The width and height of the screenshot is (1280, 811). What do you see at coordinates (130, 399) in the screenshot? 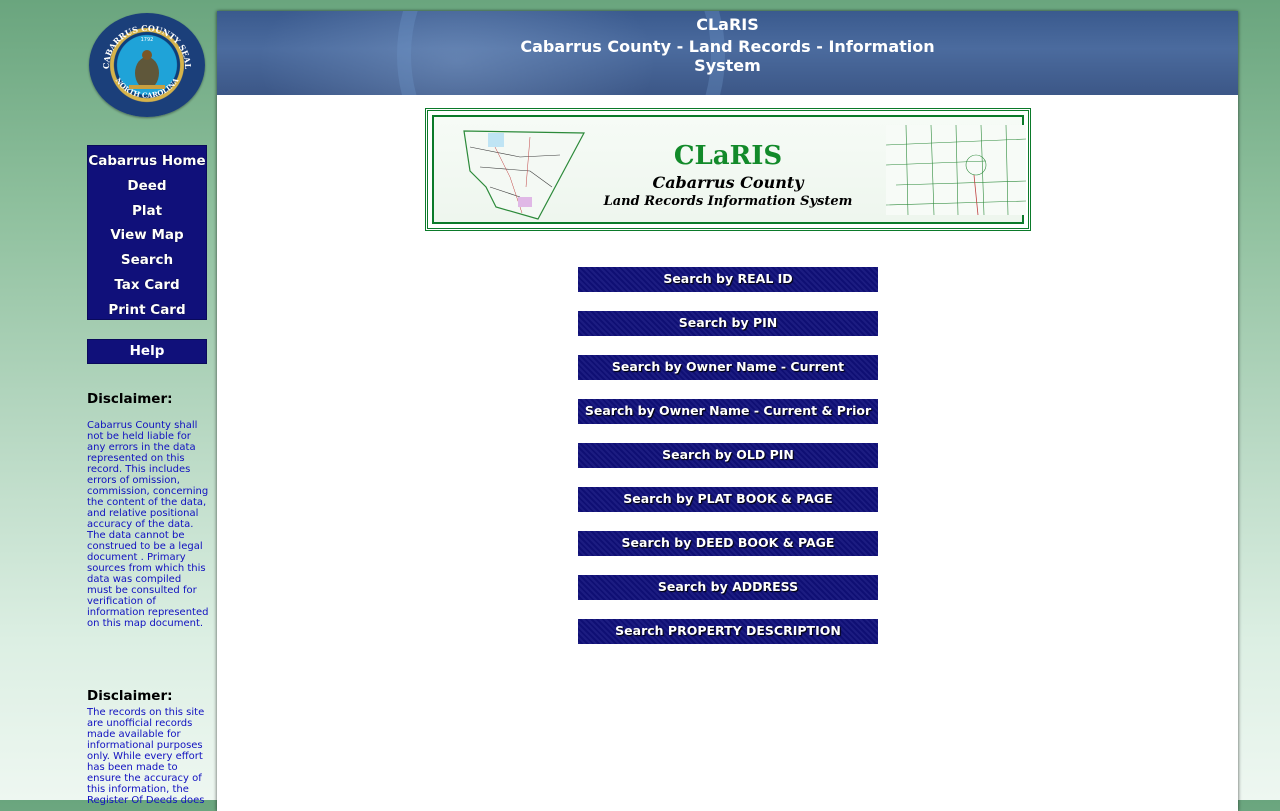
I see `disclaimer-title-1: Disclaimer:` at bounding box center [130, 399].